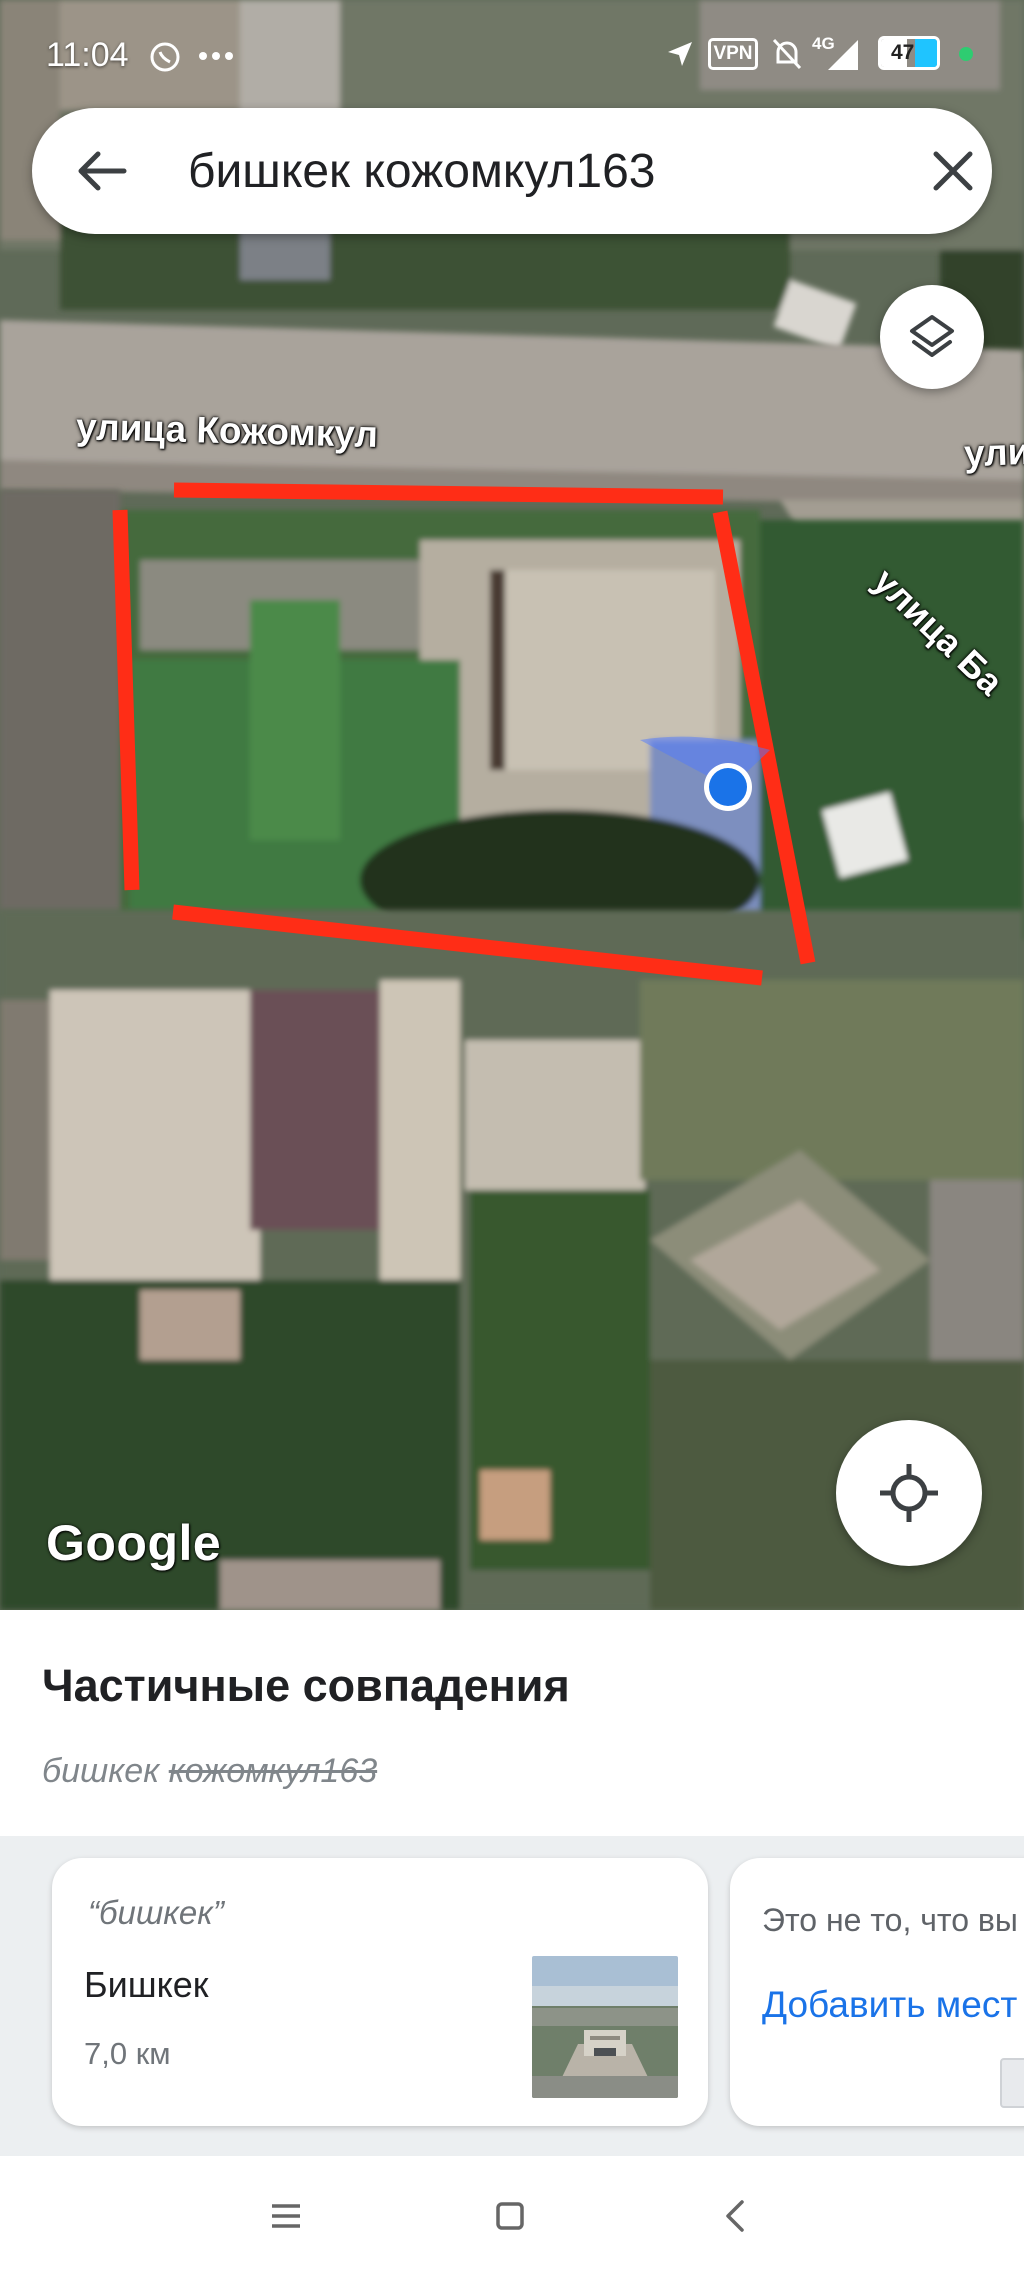  What do you see at coordinates (605, 2027) in the screenshot?
I see `result-photo` at bounding box center [605, 2027].